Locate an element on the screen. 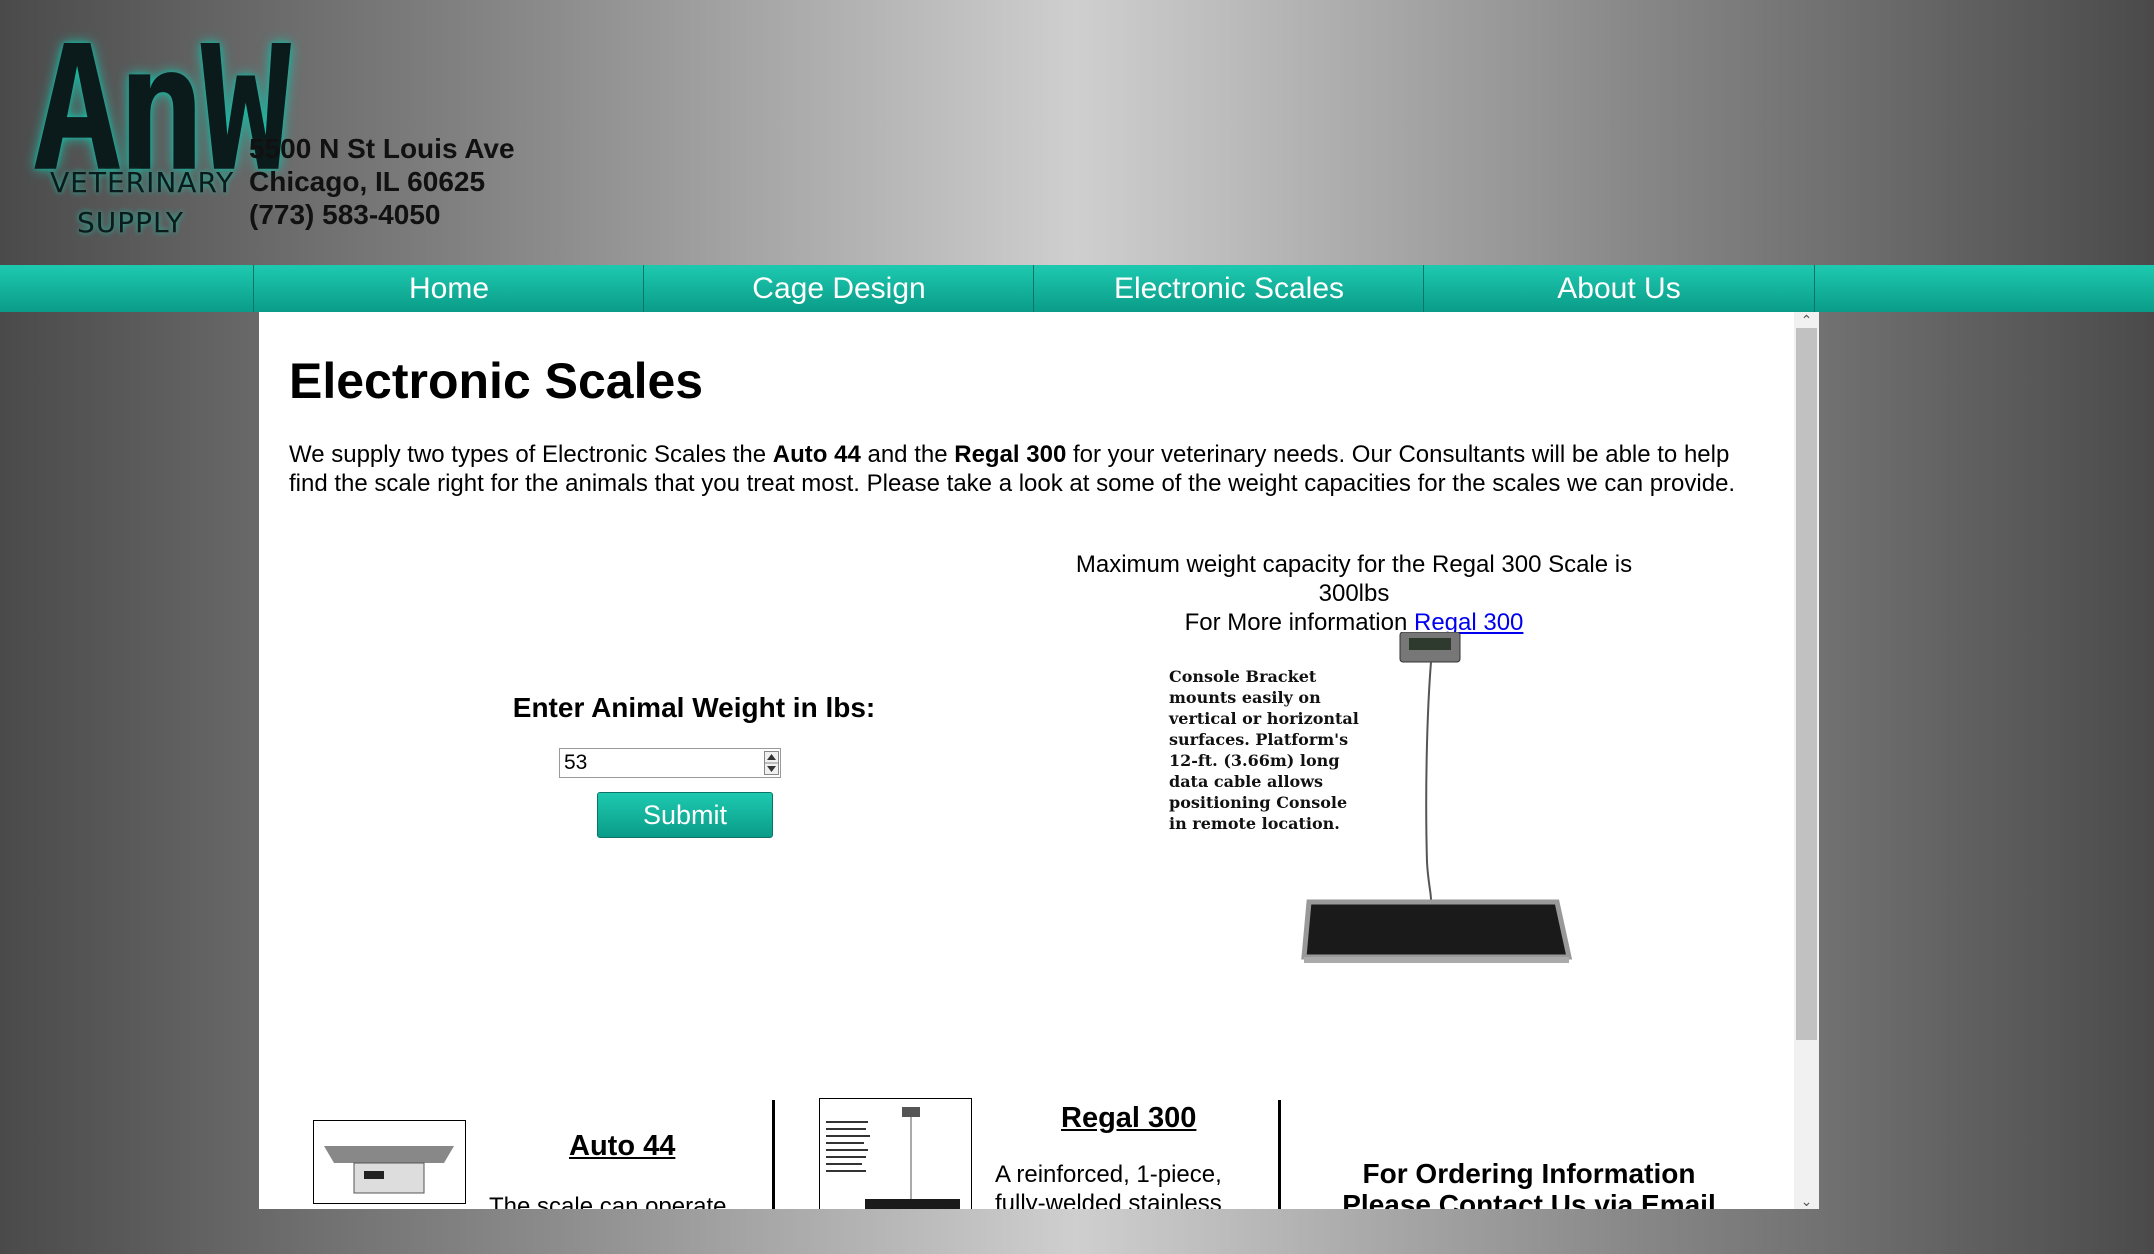  address-phone: (773) 583-4050 is located at coordinates (345, 214).